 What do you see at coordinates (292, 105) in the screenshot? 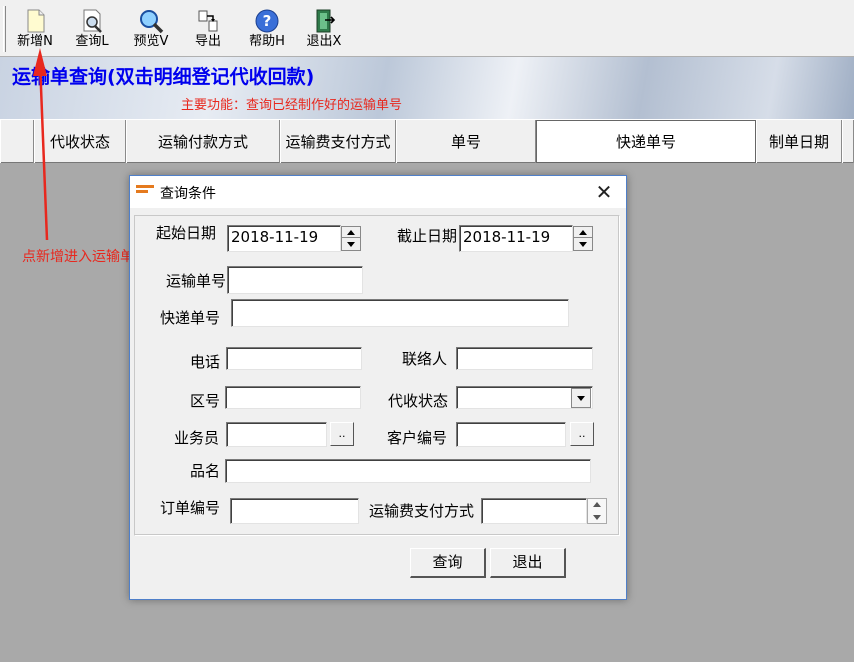
I see `page-subtitle: 主要功能：查询已经制作好的运输单号` at bounding box center [292, 105].